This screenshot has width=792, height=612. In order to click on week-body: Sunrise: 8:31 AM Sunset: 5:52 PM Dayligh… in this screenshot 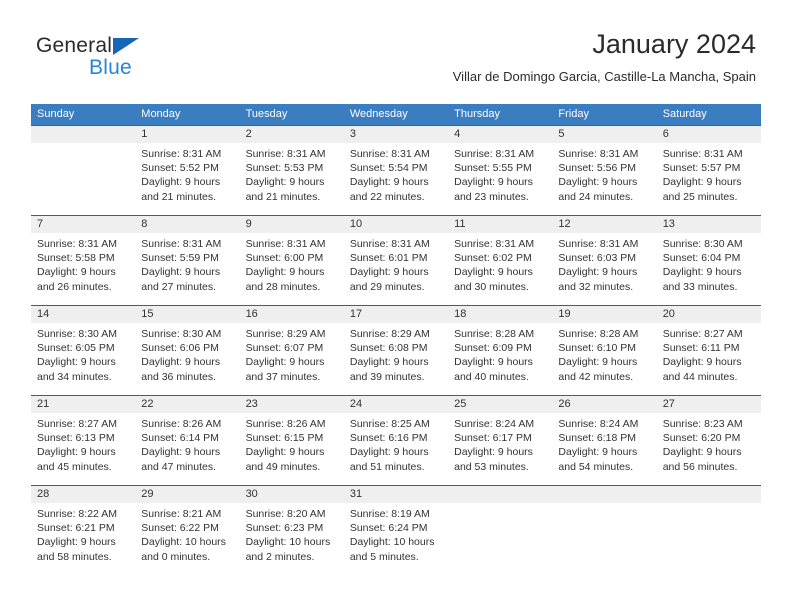, I will do `click(396, 179)`.